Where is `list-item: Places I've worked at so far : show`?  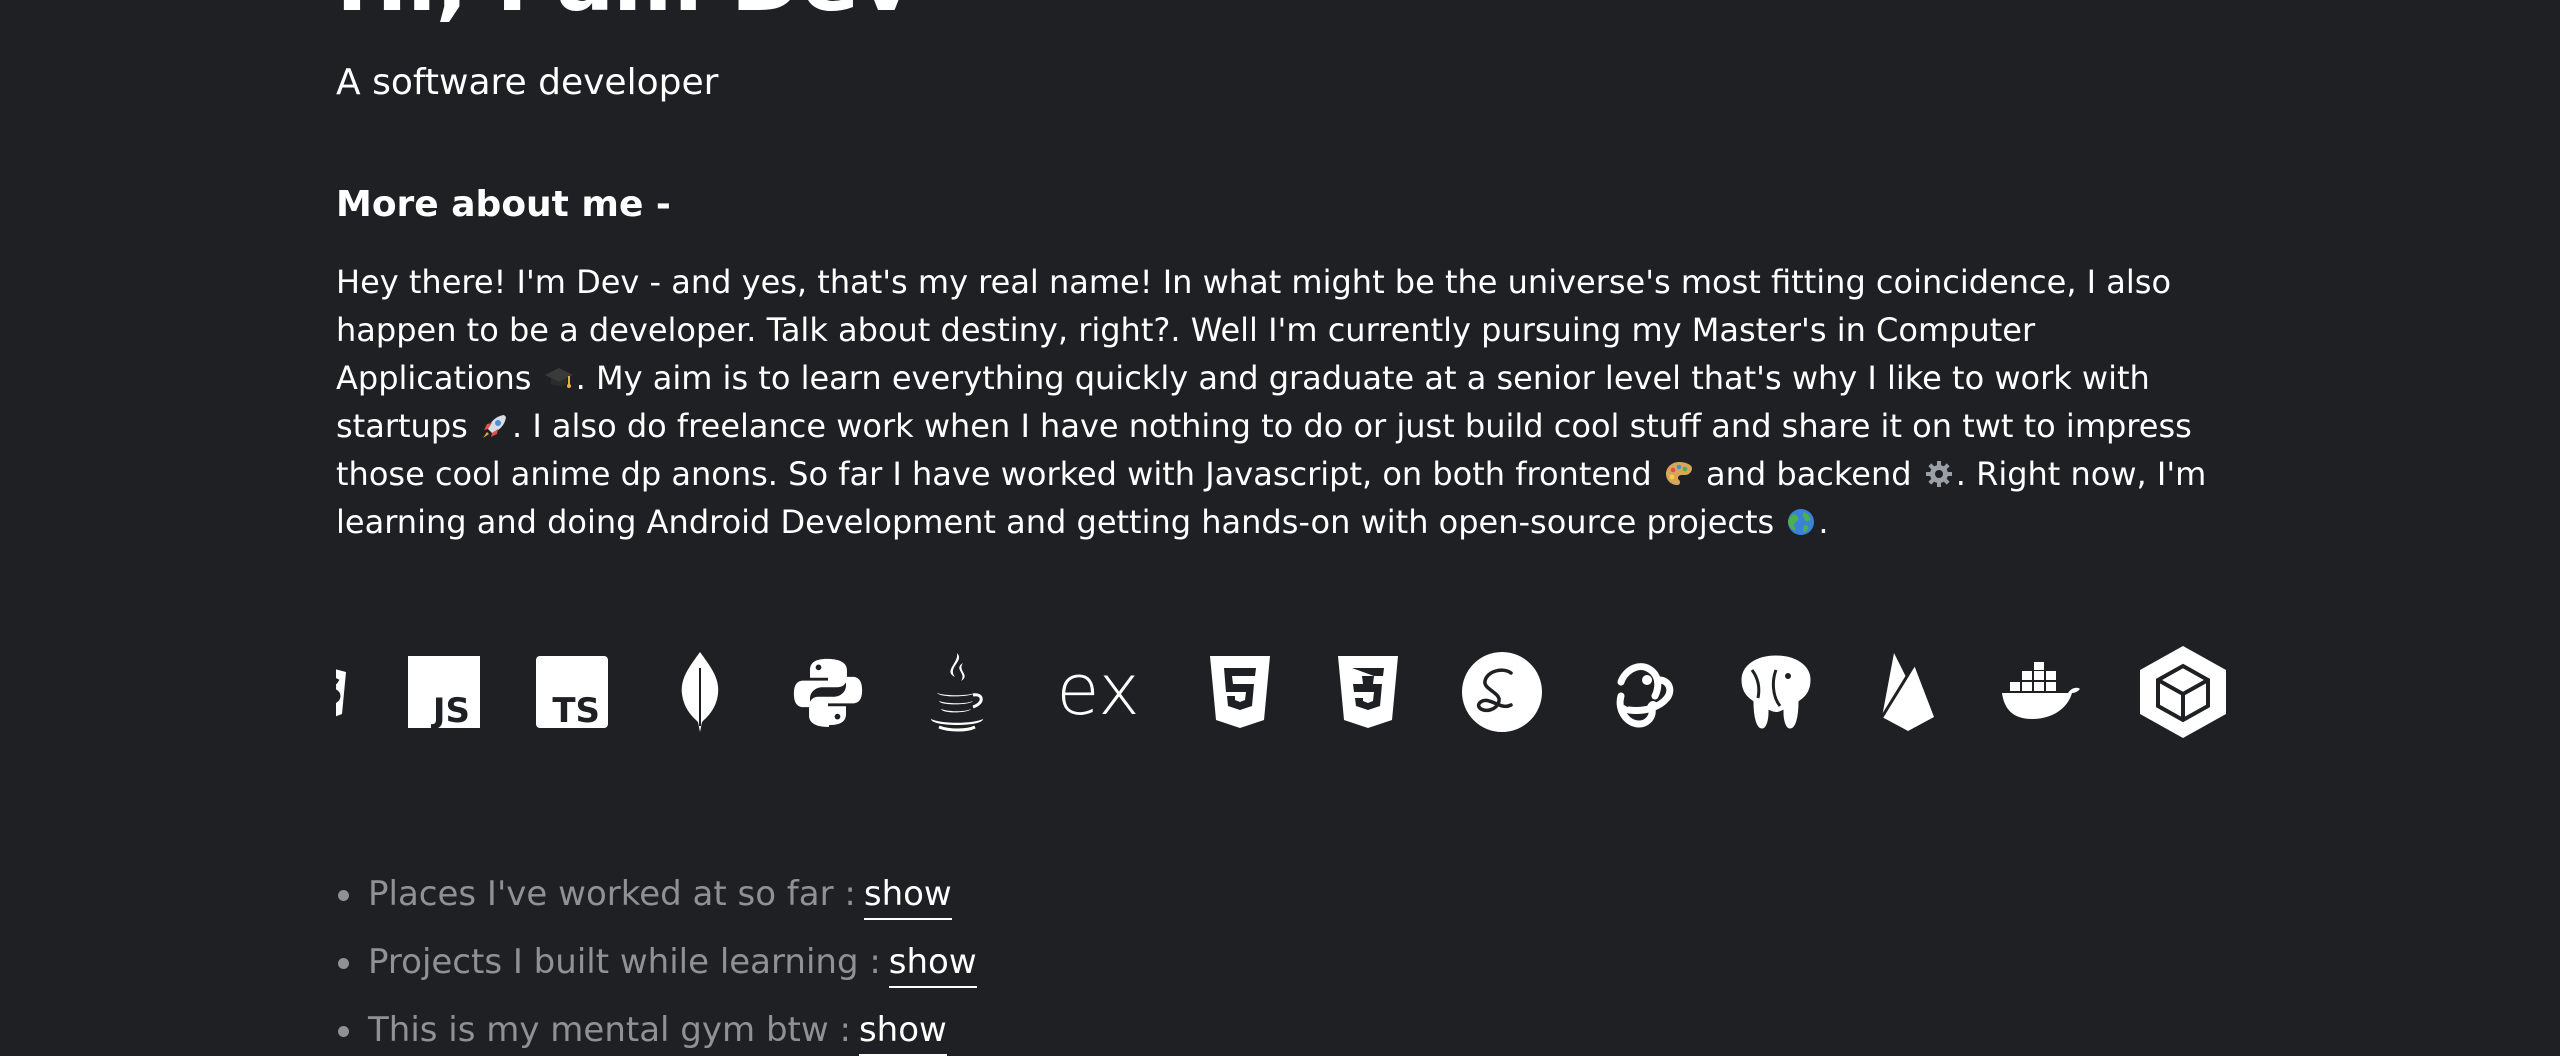
list-item: Places I've worked at so far : show is located at coordinates (656, 894).